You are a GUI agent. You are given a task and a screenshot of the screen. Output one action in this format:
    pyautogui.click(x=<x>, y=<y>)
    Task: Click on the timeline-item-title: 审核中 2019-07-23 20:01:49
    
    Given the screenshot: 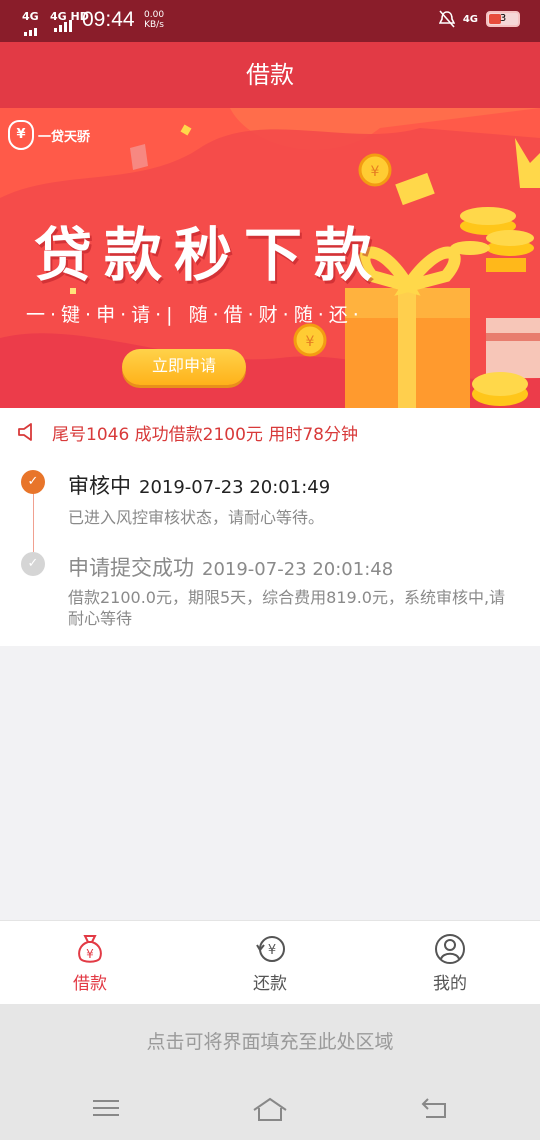 What is the action you would take?
    pyautogui.click(x=199, y=485)
    